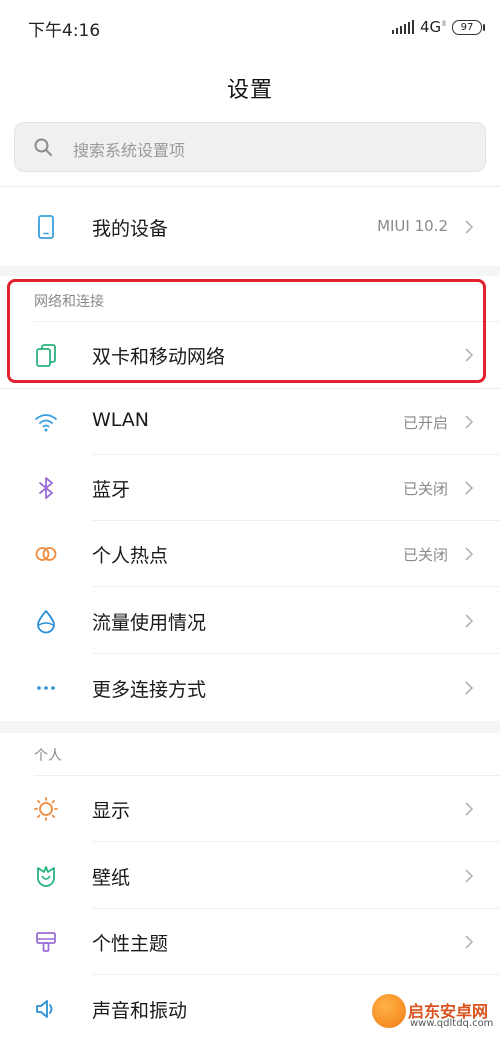 This screenshot has width=500, height=1042. What do you see at coordinates (250, 355) in the screenshot?
I see `settings-item-dual-sim: 双卡和移动网络` at bounding box center [250, 355].